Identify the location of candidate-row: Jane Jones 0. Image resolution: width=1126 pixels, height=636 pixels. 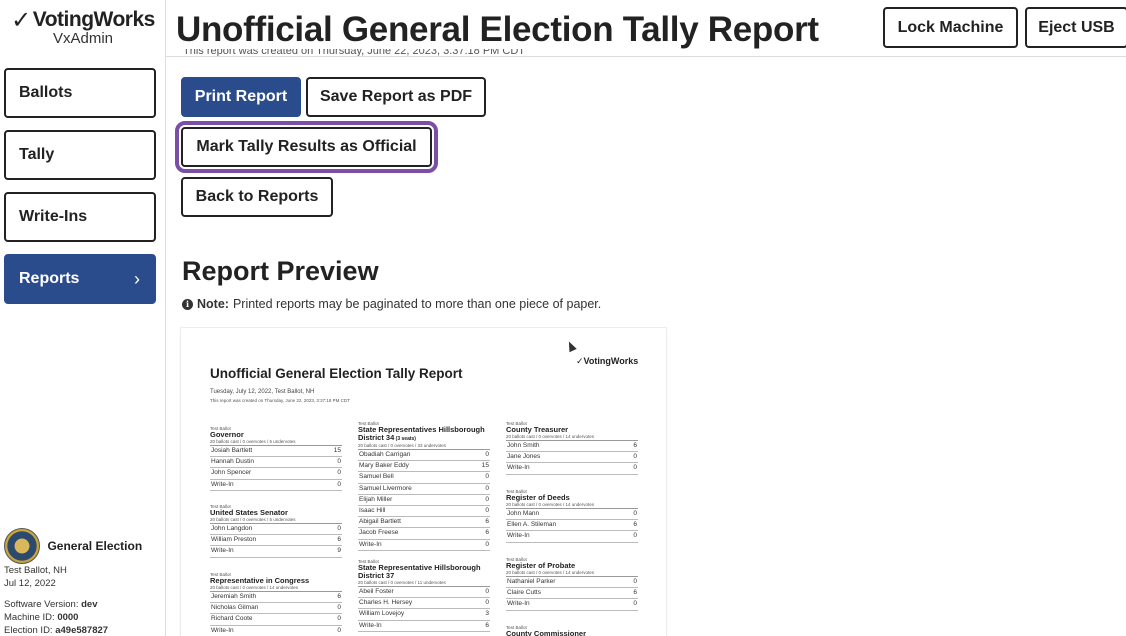
(572, 458).